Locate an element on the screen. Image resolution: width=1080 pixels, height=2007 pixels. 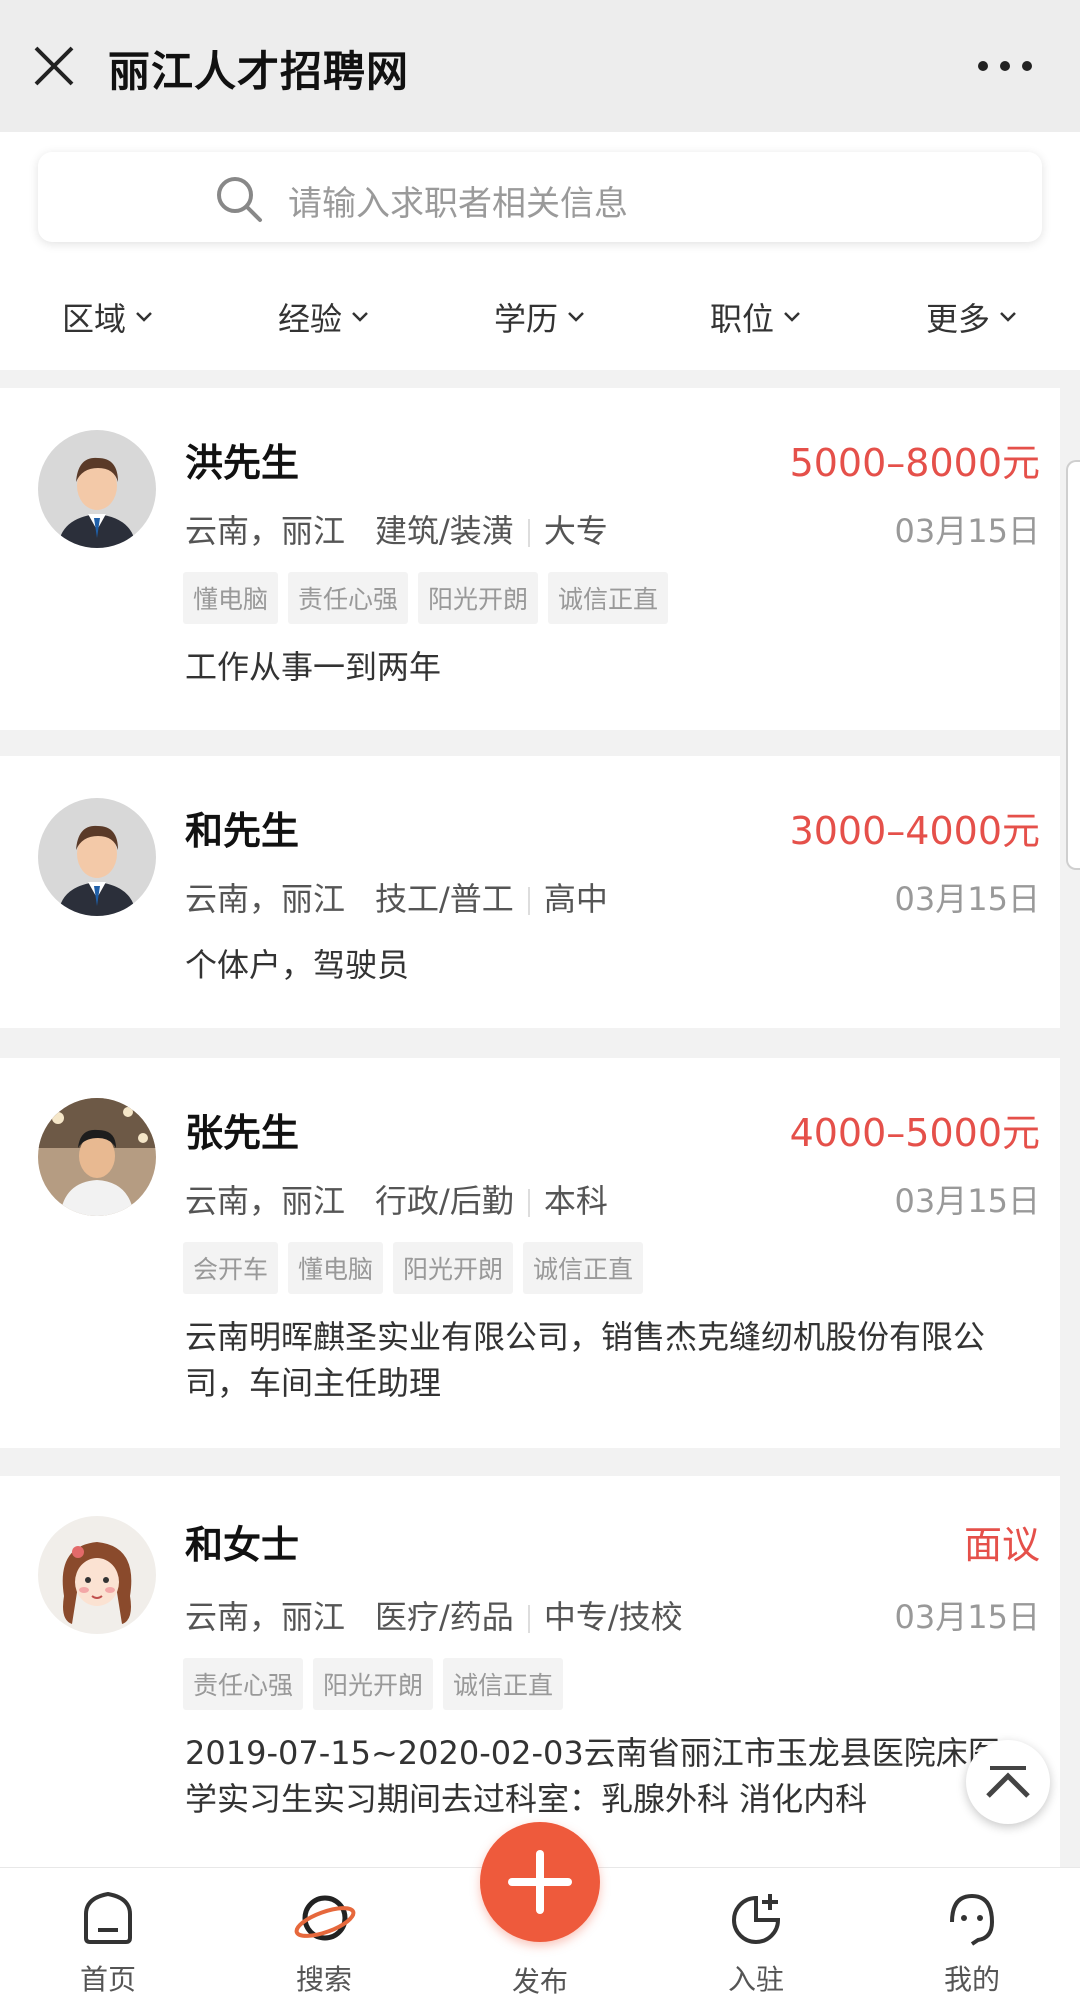
tab-home: 首页 is located at coordinates (108, 1937).